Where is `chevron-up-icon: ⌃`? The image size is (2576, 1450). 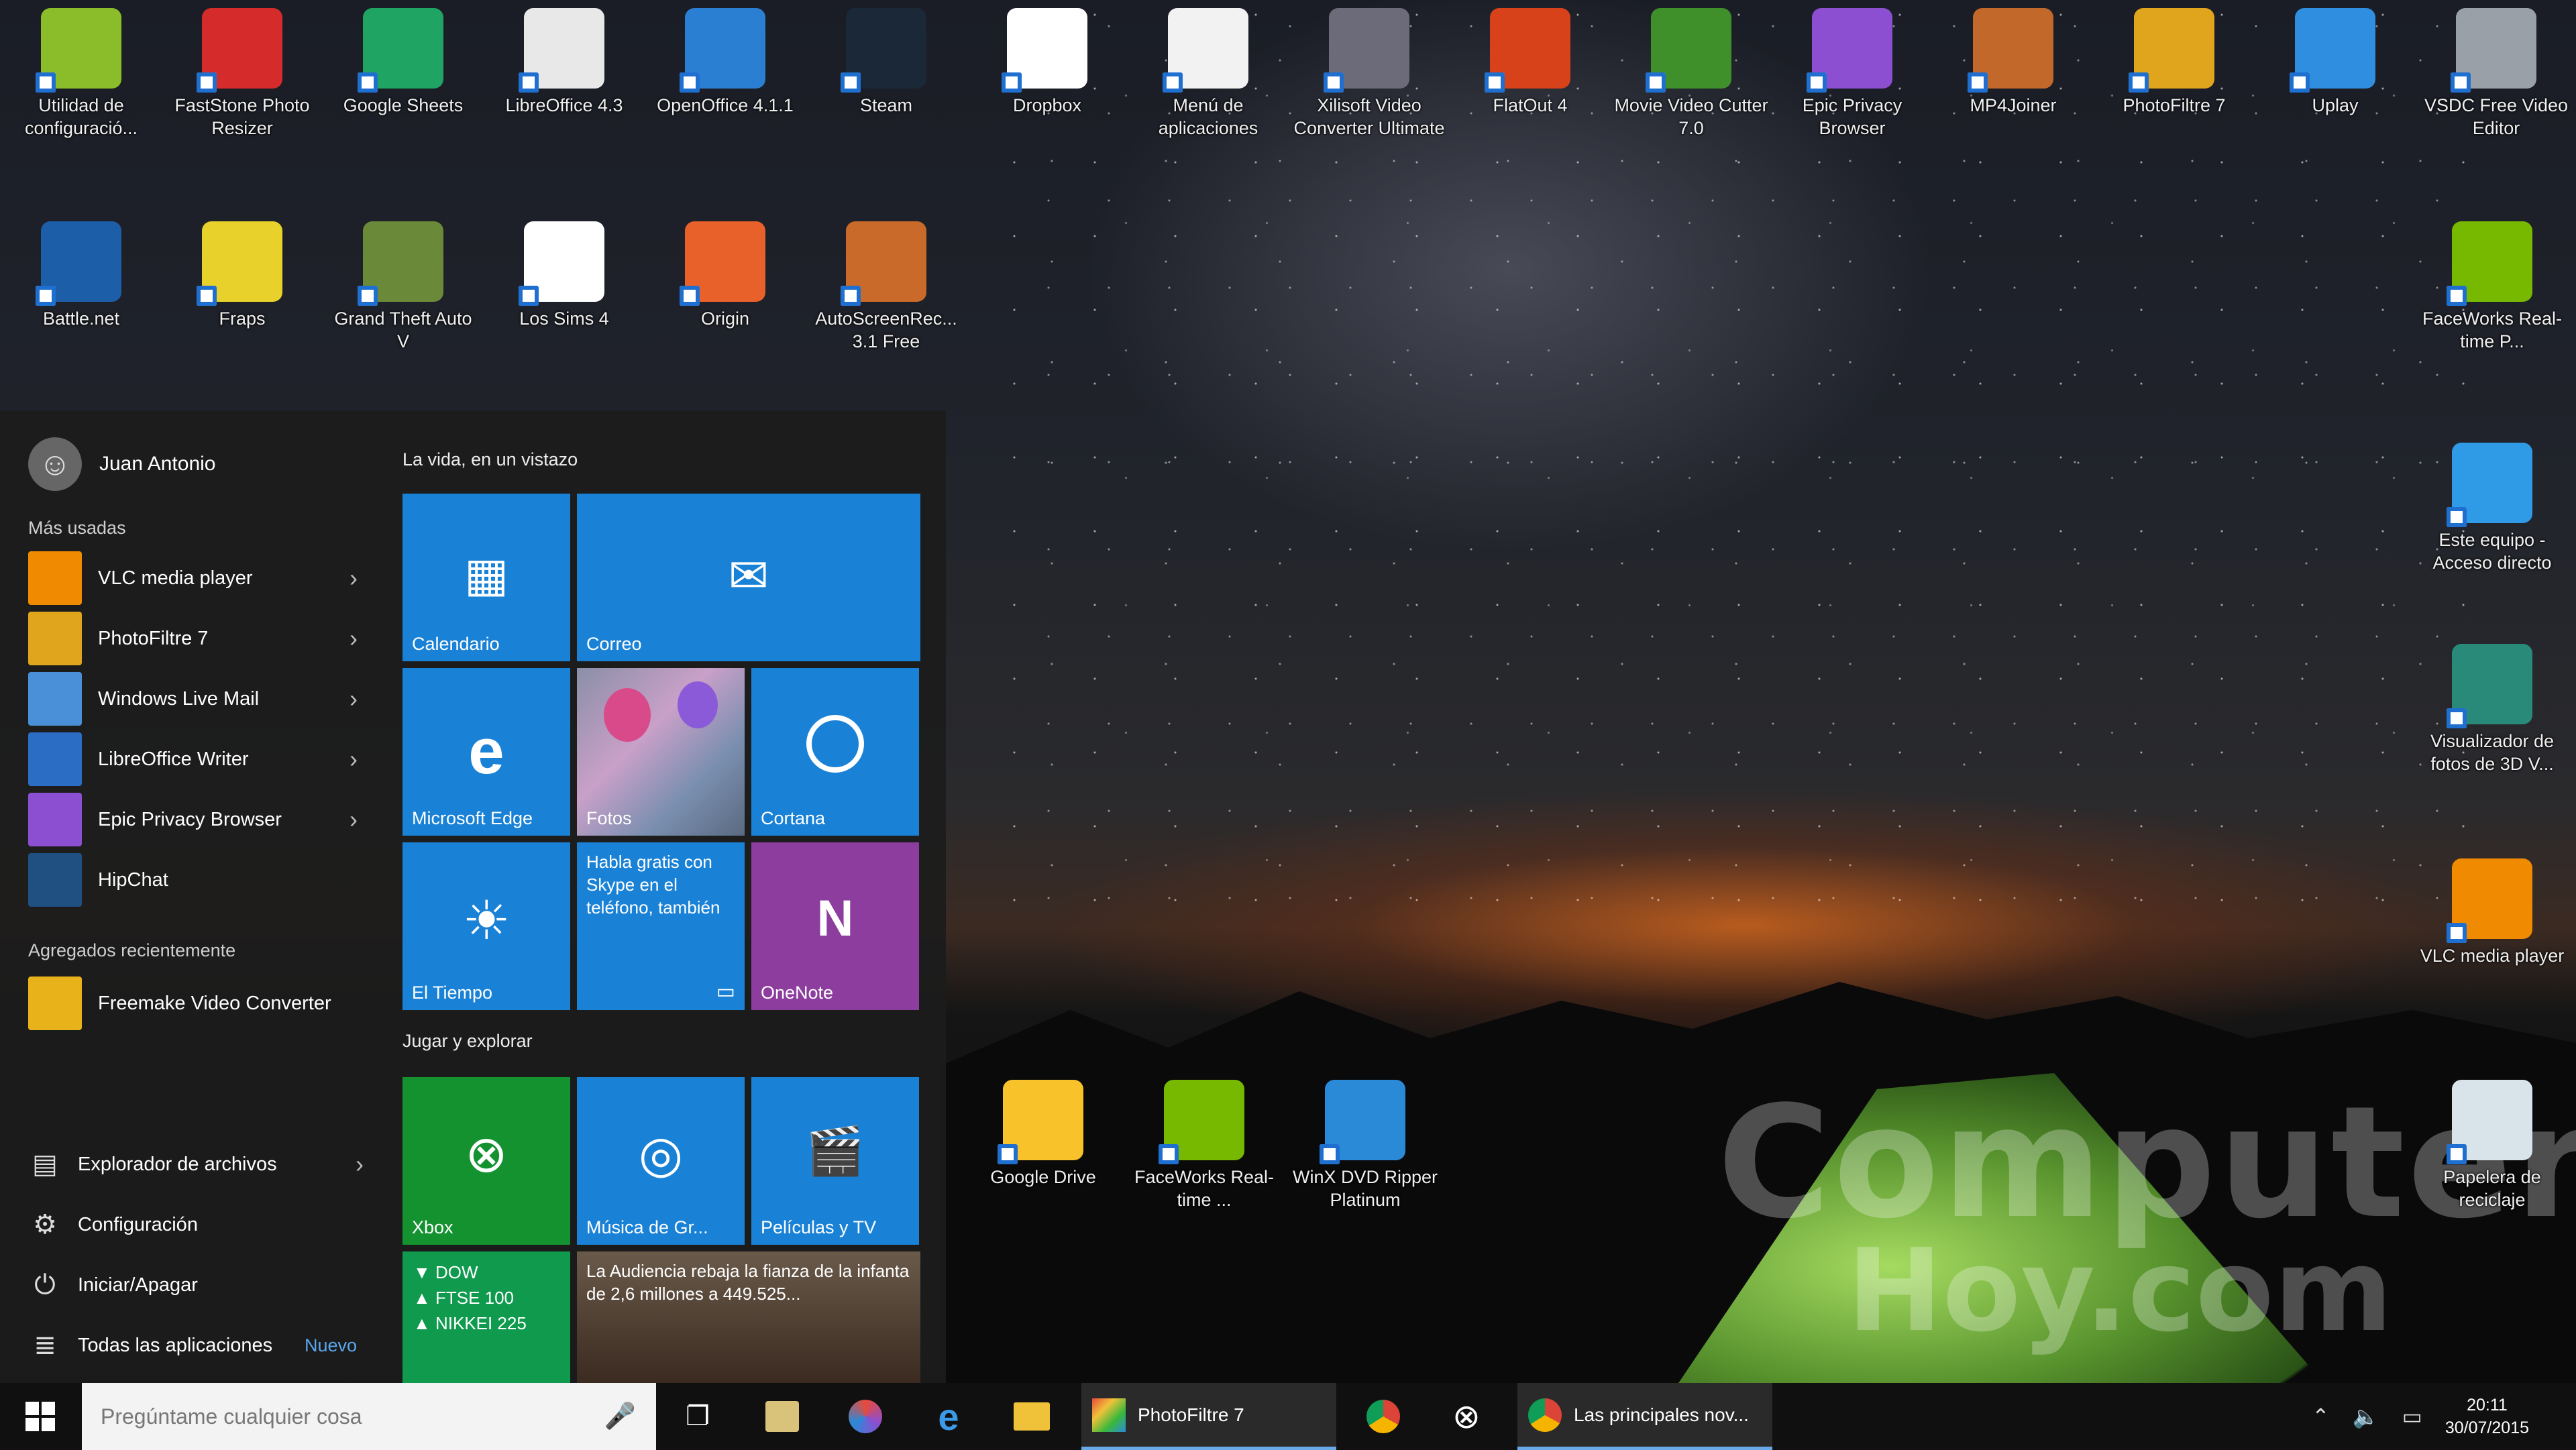
chevron-up-icon: ⌃ is located at coordinates (2321, 1416).